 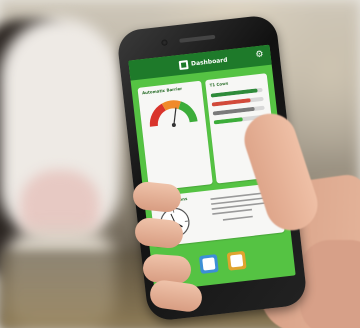 I want to click on gauge-green-segment, so click(x=188, y=112).